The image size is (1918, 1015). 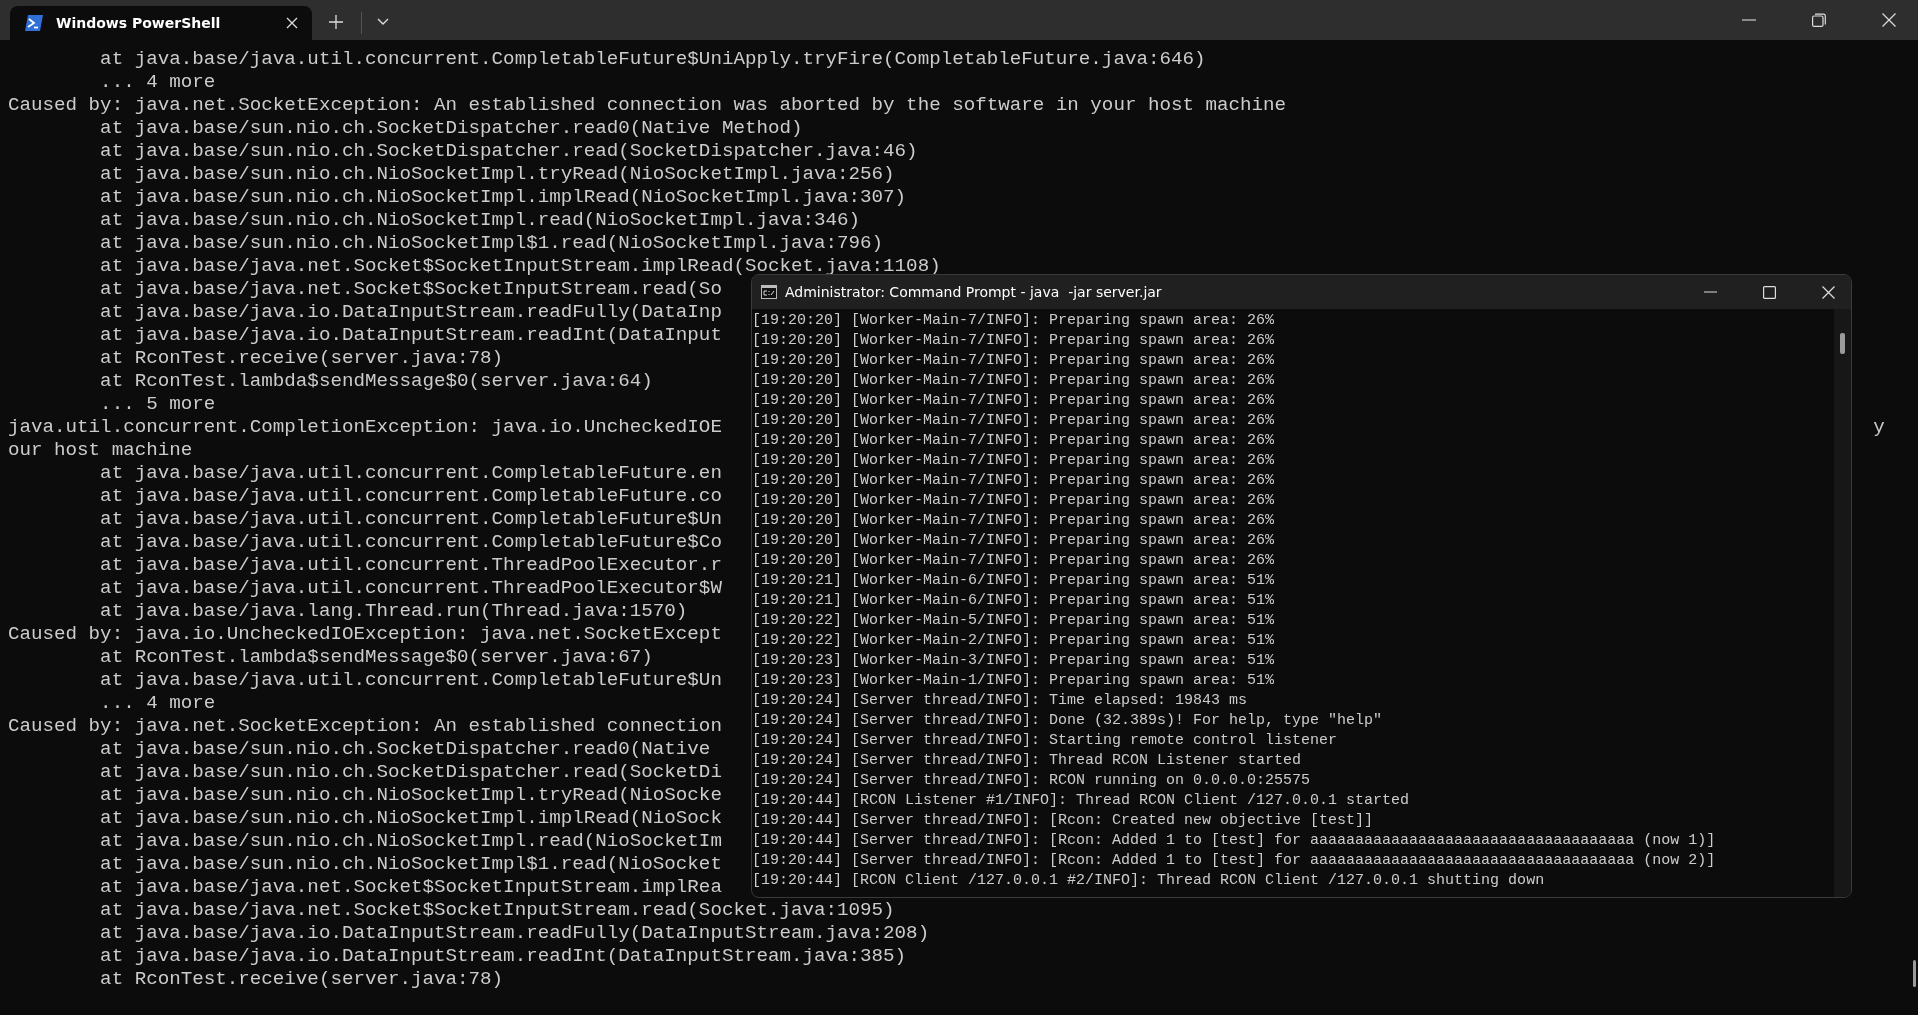 What do you see at coordinates (1769, 292) in the screenshot?
I see `maximize-icon` at bounding box center [1769, 292].